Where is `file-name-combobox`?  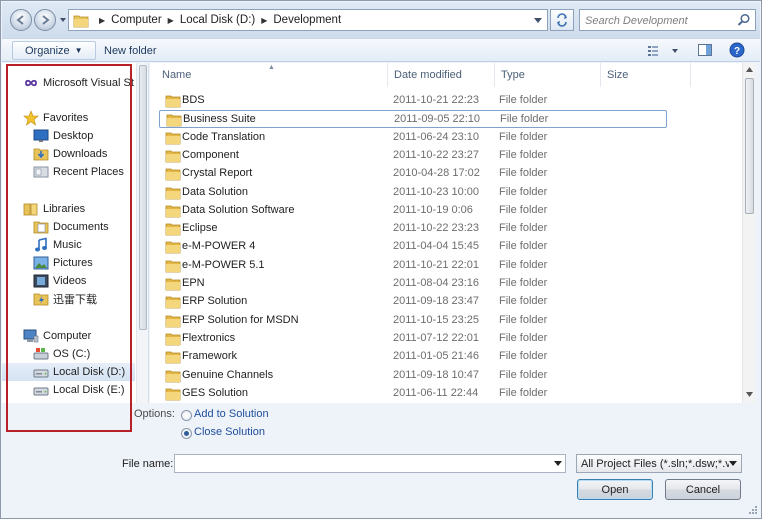
file-name-combobox is located at coordinates (370, 463).